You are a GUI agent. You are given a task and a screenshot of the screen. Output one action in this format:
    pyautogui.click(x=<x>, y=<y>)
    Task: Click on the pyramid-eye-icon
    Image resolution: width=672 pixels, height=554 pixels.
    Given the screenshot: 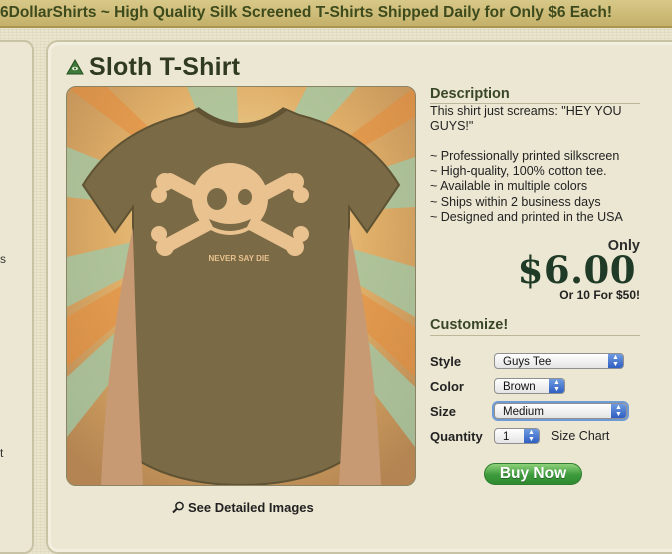 What is the action you would take?
    pyautogui.click(x=75, y=67)
    